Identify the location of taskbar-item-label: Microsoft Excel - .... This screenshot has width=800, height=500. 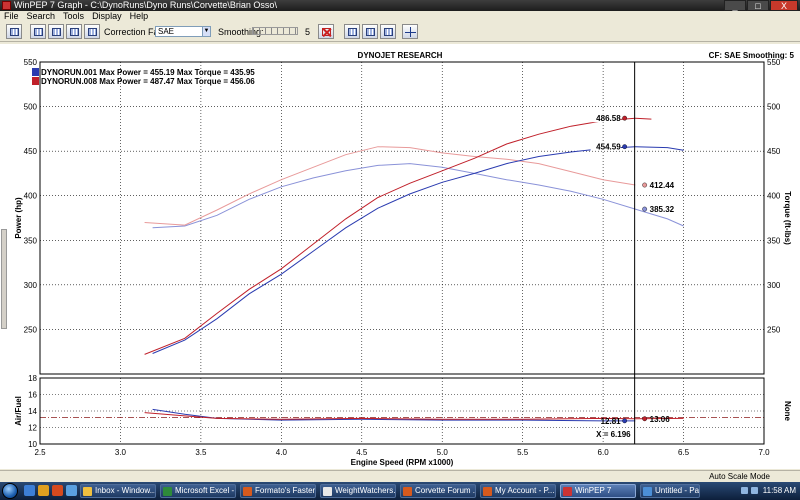
(205, 490).